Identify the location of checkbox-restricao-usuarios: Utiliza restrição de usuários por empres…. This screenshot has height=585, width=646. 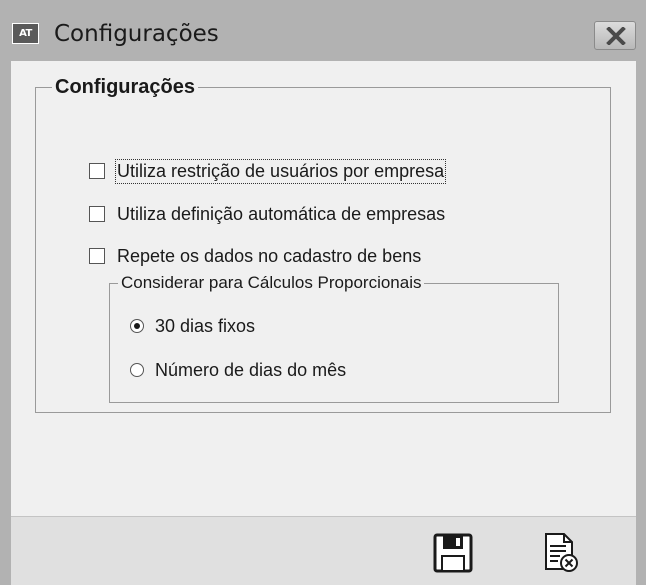
(268, 171).